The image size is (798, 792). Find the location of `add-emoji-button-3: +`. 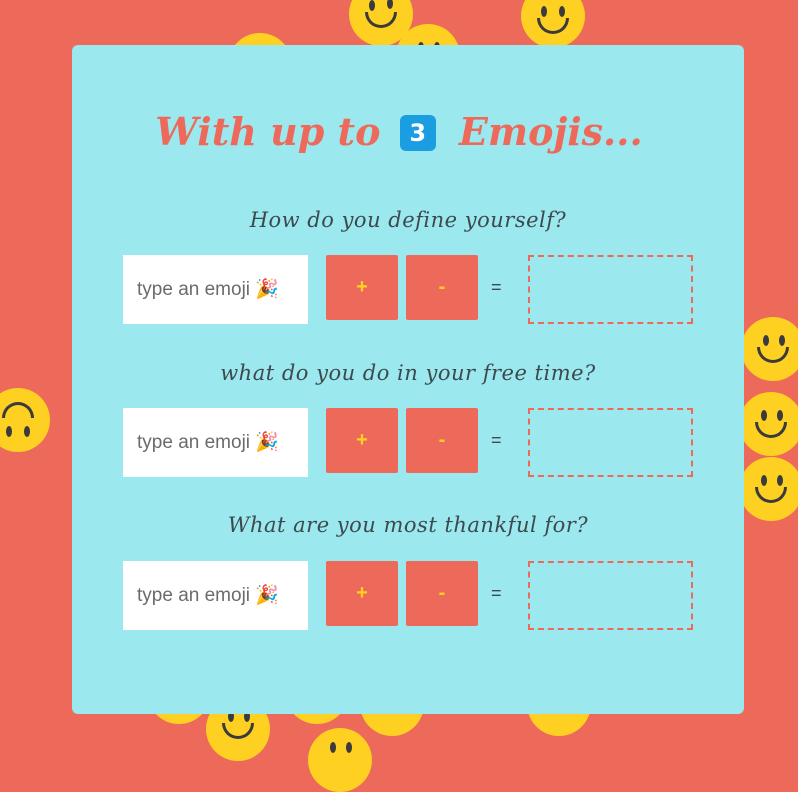

add-emoji-button-3: + is located at coordinates (362, 593).